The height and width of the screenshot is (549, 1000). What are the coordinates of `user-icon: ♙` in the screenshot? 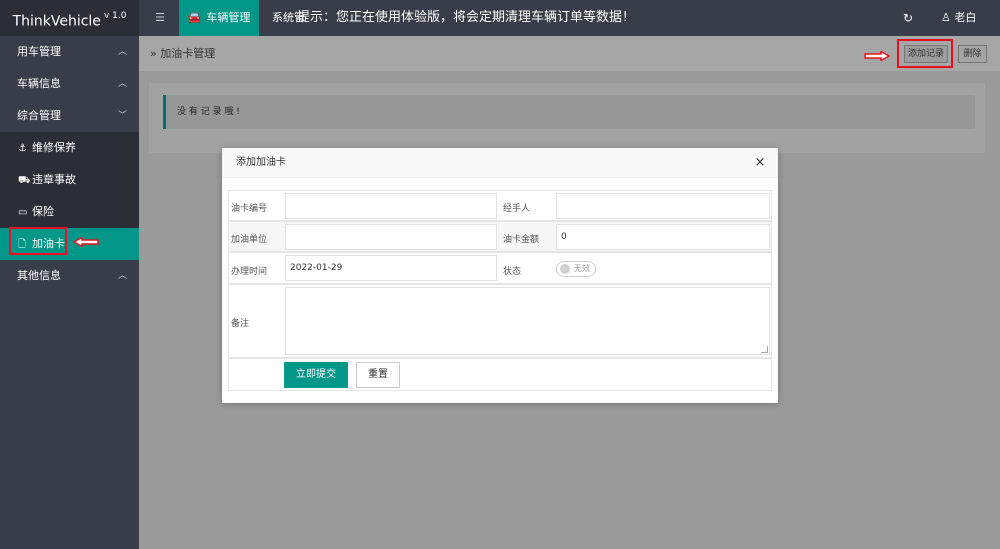 It's located at (946, 17).